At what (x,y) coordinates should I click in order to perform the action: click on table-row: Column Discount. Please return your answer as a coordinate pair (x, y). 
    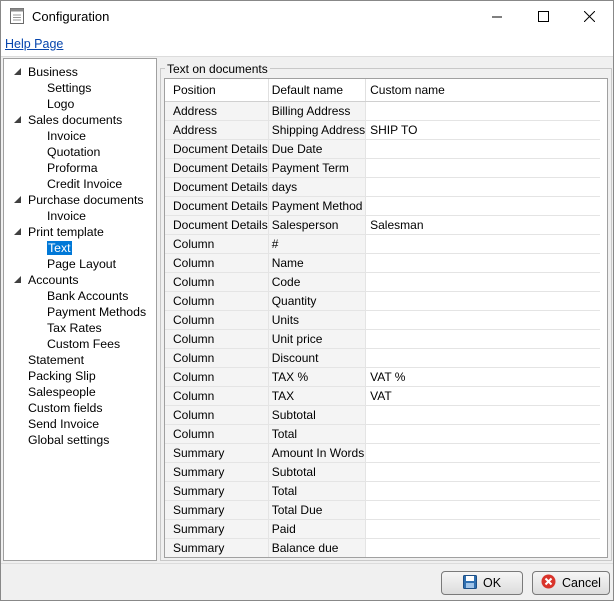
    Looking at the image, I should click on (383, 358).